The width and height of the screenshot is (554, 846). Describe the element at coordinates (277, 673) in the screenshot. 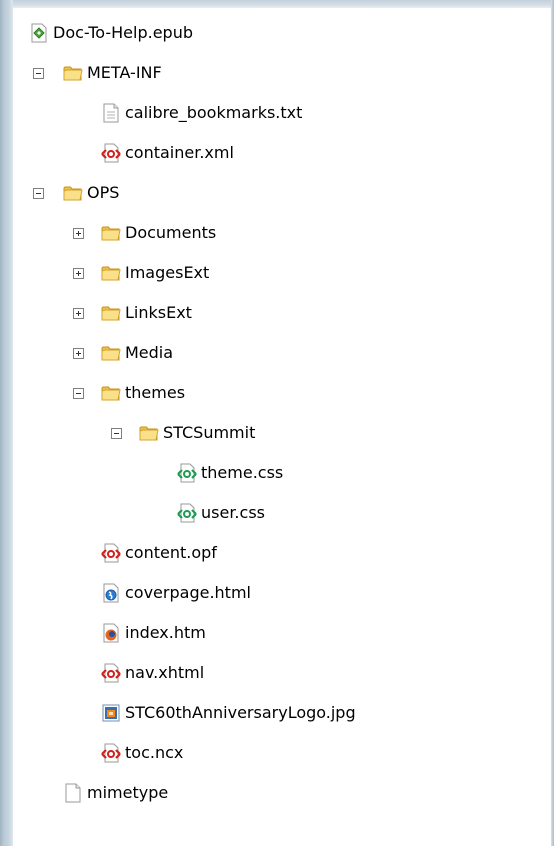

I see `tree-row: nav.xhtml` at that location.